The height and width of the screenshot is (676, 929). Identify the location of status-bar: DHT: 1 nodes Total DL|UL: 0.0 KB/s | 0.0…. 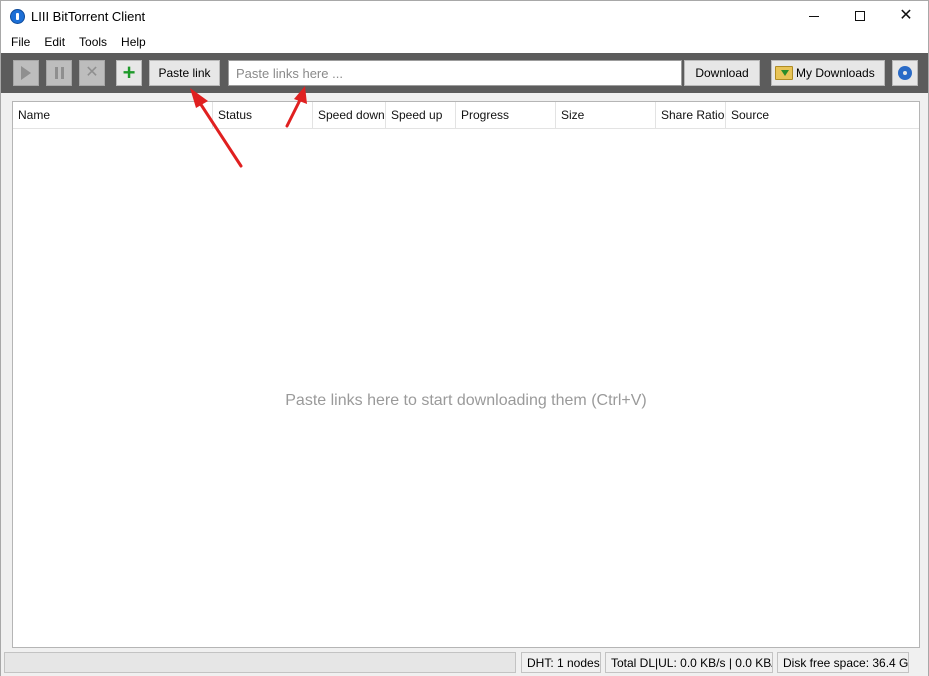
(464, 663).